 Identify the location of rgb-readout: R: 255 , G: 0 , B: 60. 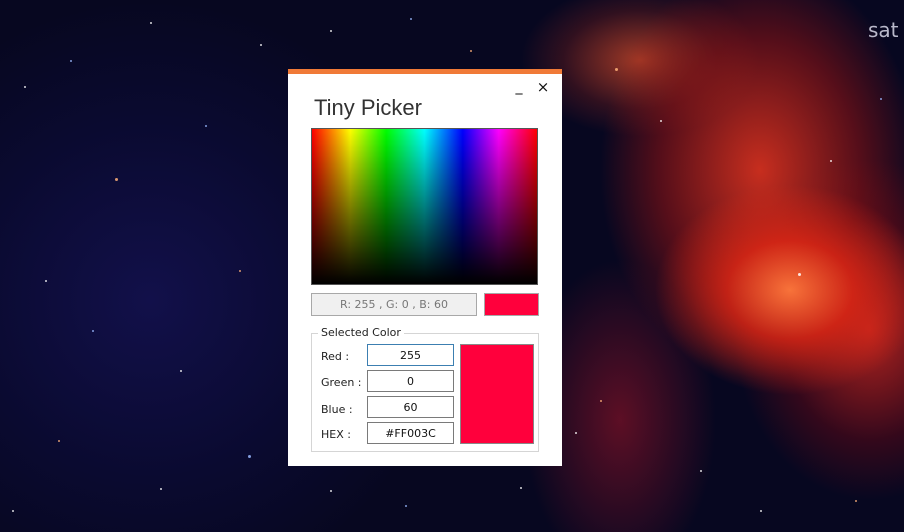
(394, 304).